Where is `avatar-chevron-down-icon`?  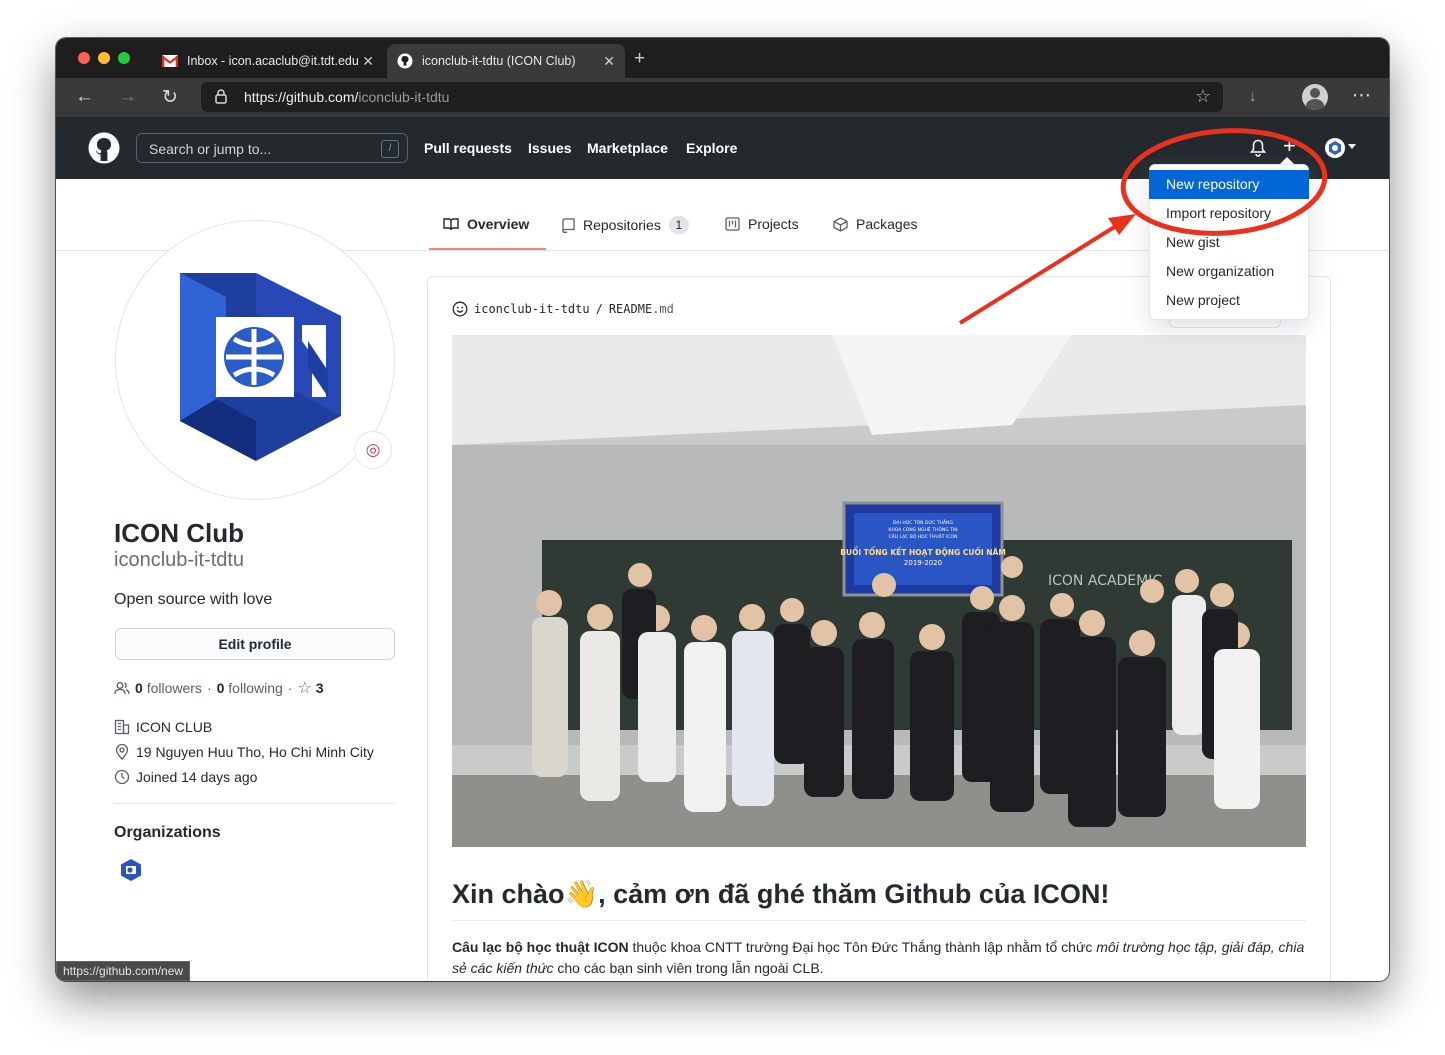 avatar-chevron-down-icon is located at coordinates (1352, 146).